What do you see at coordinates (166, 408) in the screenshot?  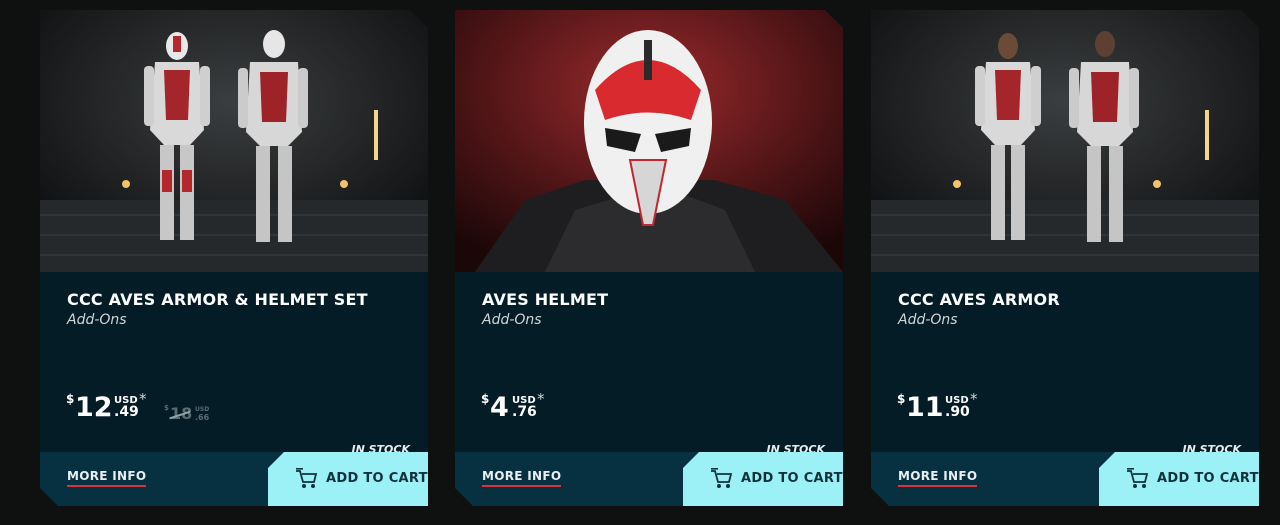 I see `original-price-currency: $` at bounding box center [166, 408].